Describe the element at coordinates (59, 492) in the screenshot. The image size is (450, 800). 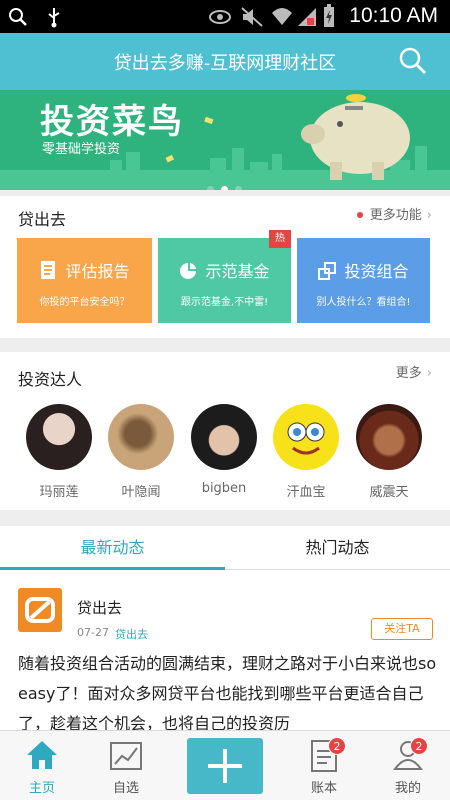
I see `expert-name: 玛丽莲` at that location.